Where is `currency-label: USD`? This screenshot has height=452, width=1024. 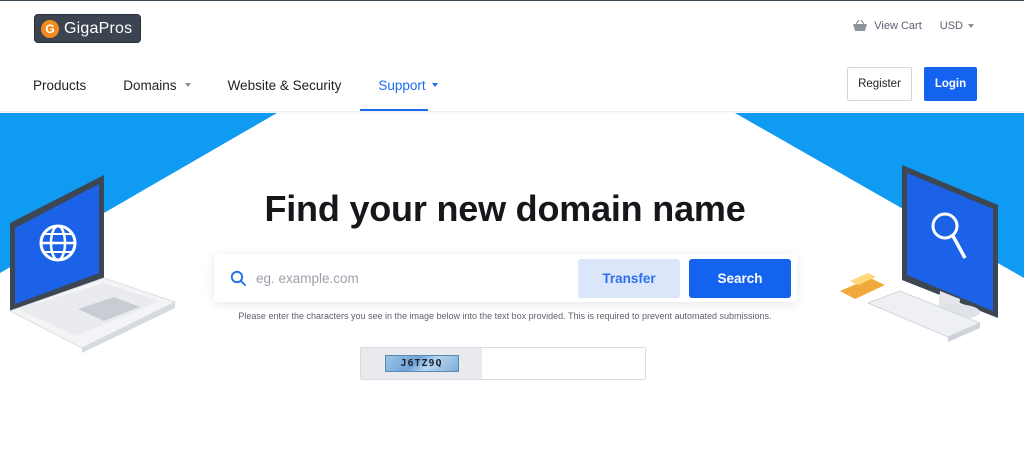
currency-label: USD is located at coordinates (951, 26).